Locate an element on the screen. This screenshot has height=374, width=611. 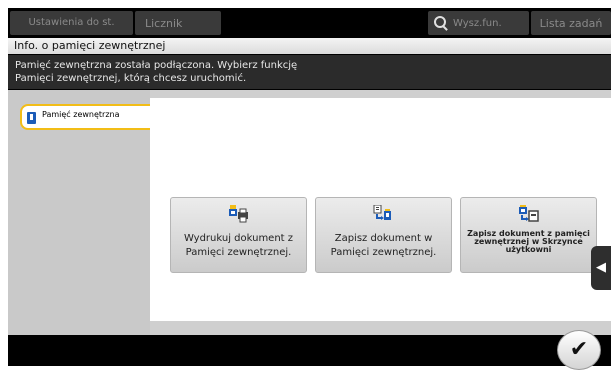
accessibility-tab-label: Ustawienia do st. is located at coordinates (71, 22).